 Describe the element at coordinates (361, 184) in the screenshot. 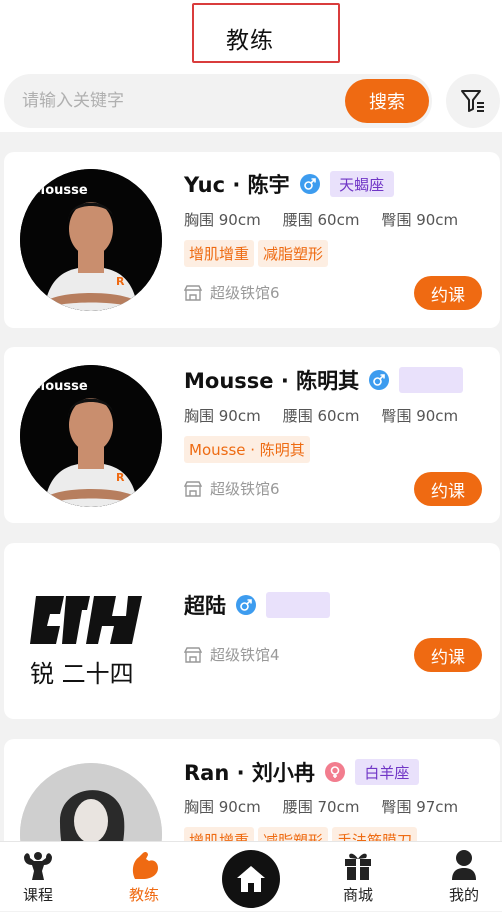

I see `zodiac-badge: 天蝎座` at that location.